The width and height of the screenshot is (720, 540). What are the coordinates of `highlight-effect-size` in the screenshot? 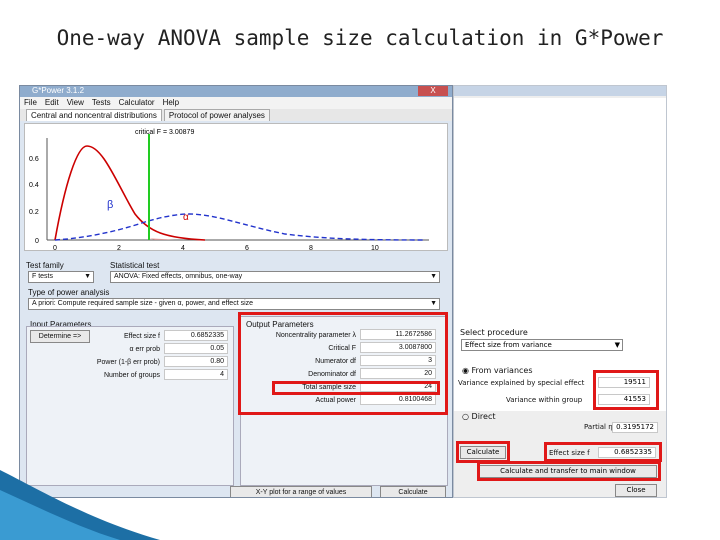 It's located at (603, 452).